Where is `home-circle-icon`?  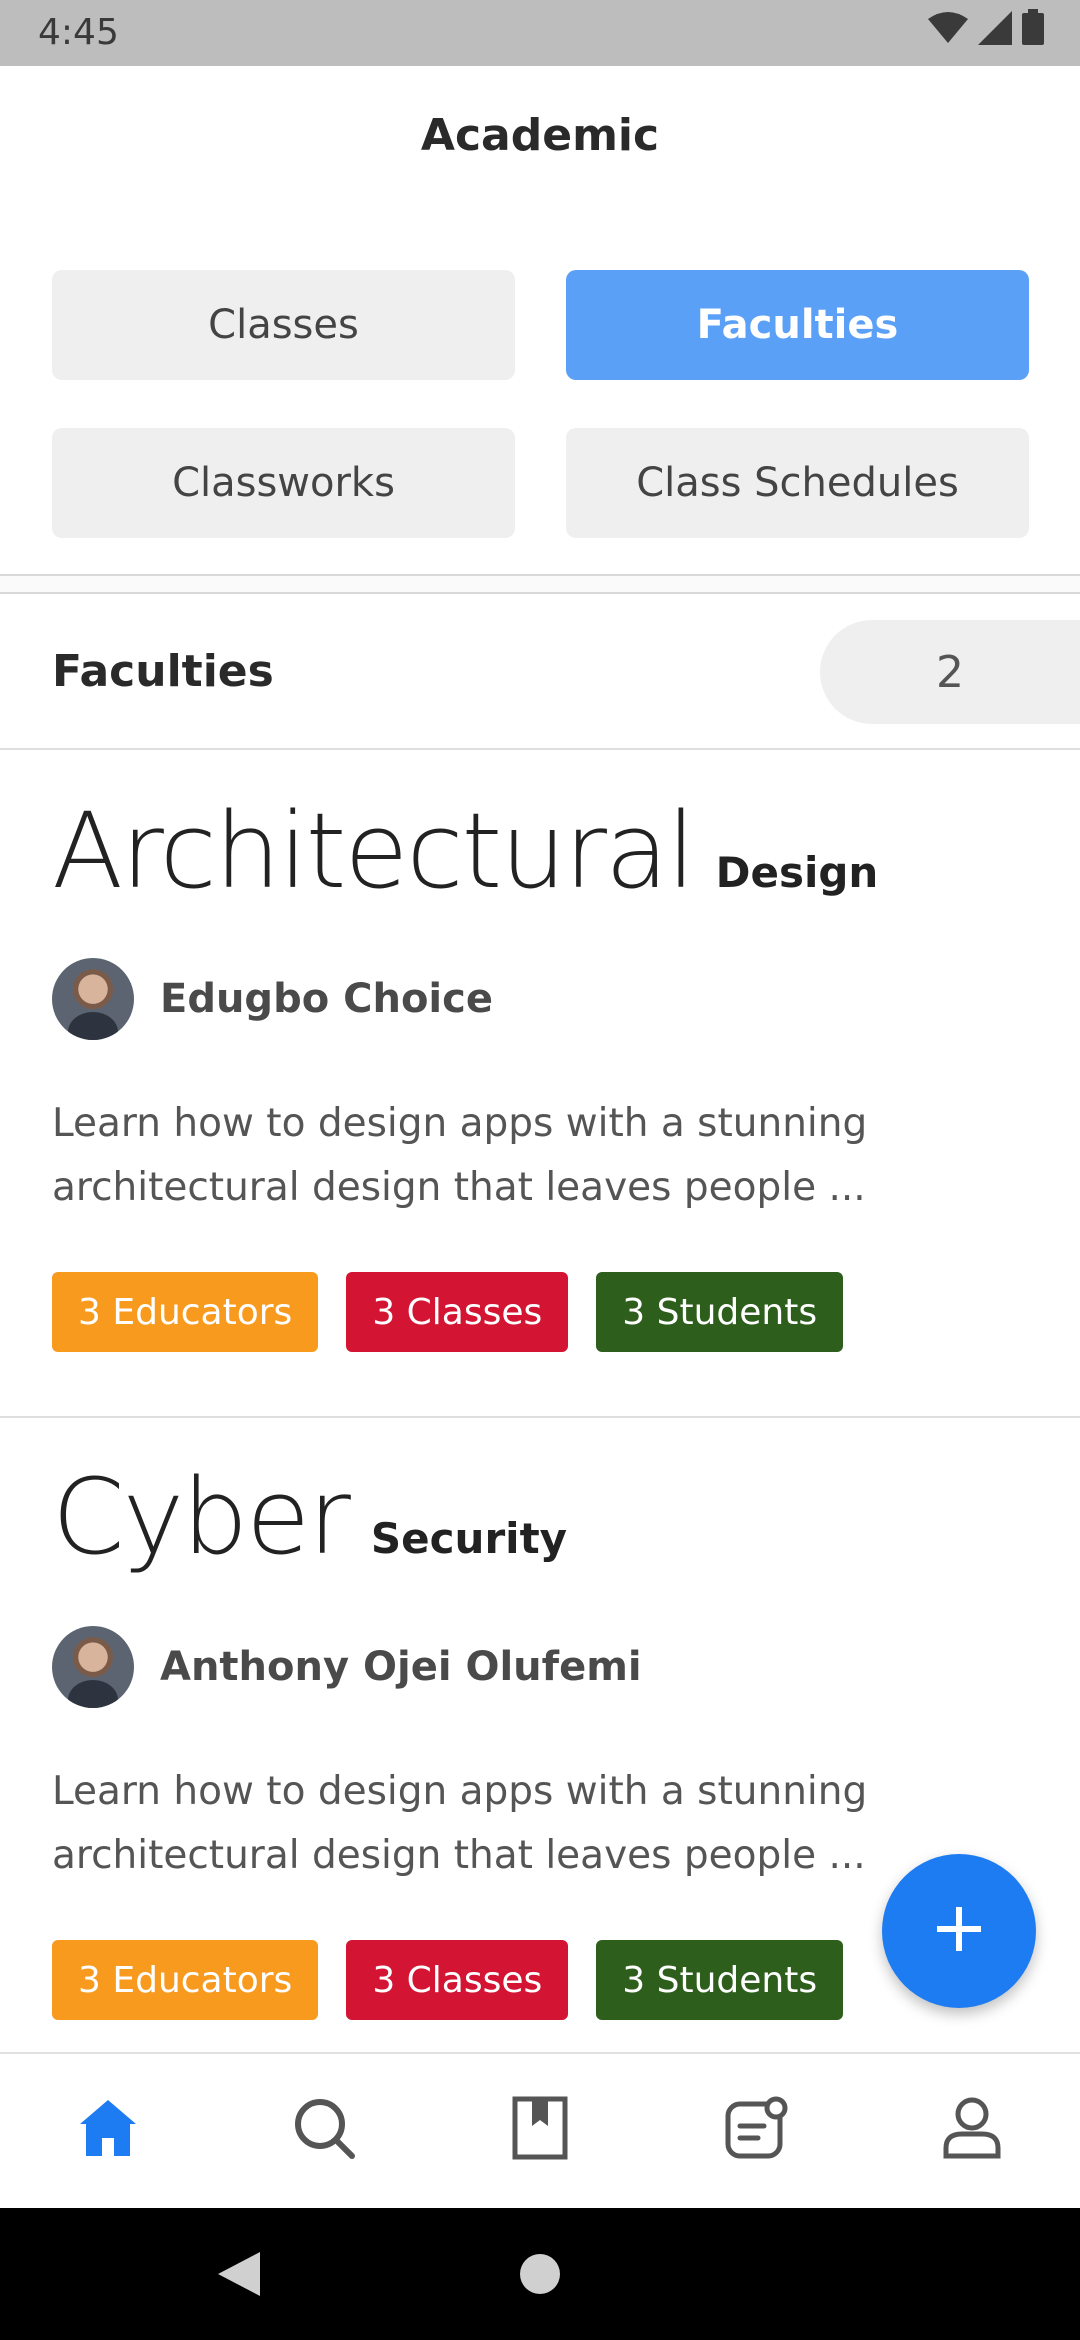
home-circle-icon is located at coordinates (540, 2276).